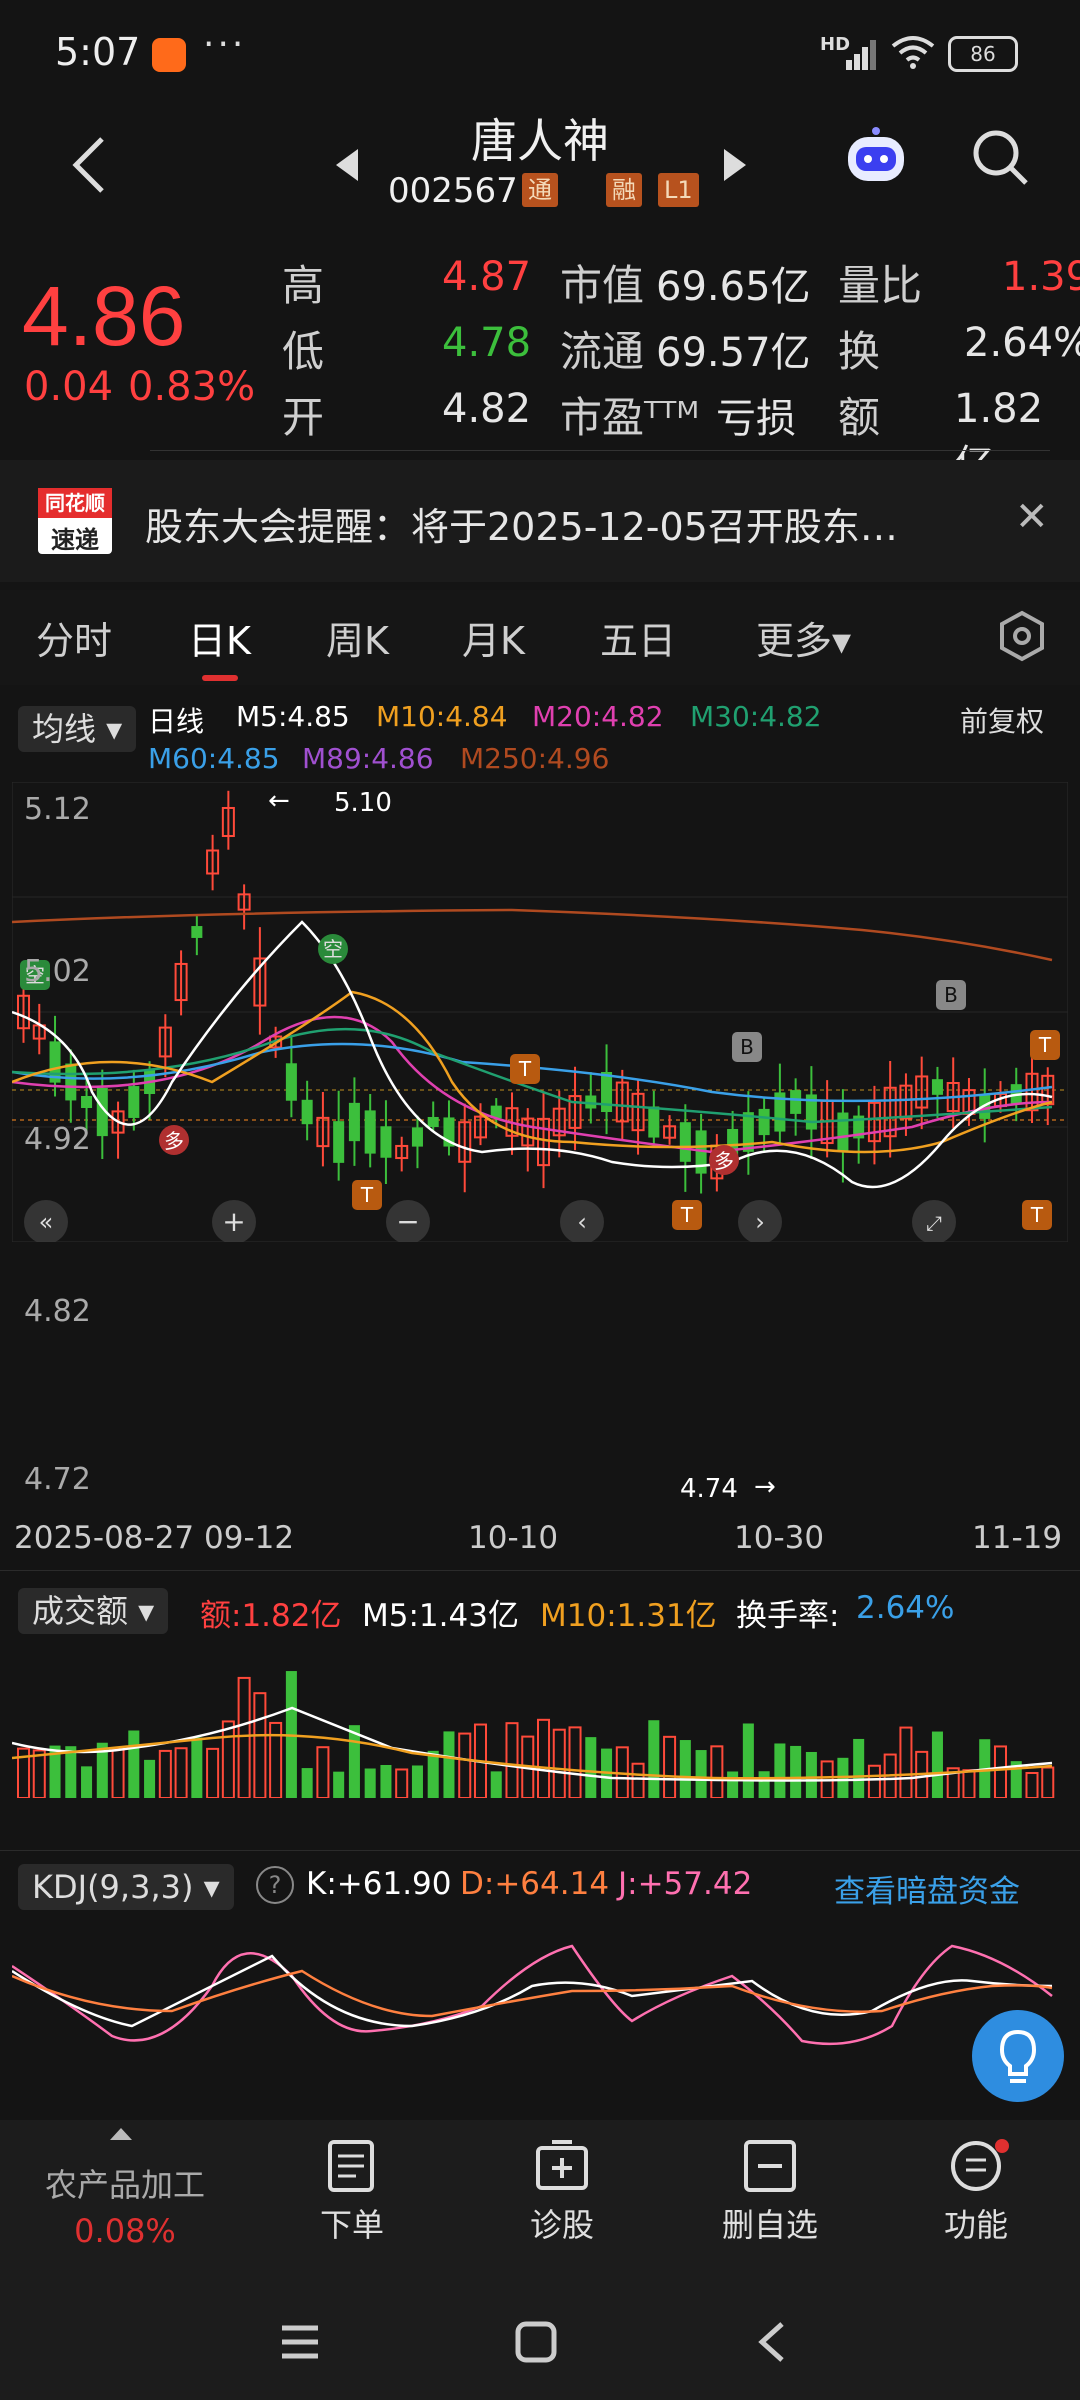 This screenshot has width=1080, height=2400. I want to click on tab-more: 更多▾, so click(803, 637).